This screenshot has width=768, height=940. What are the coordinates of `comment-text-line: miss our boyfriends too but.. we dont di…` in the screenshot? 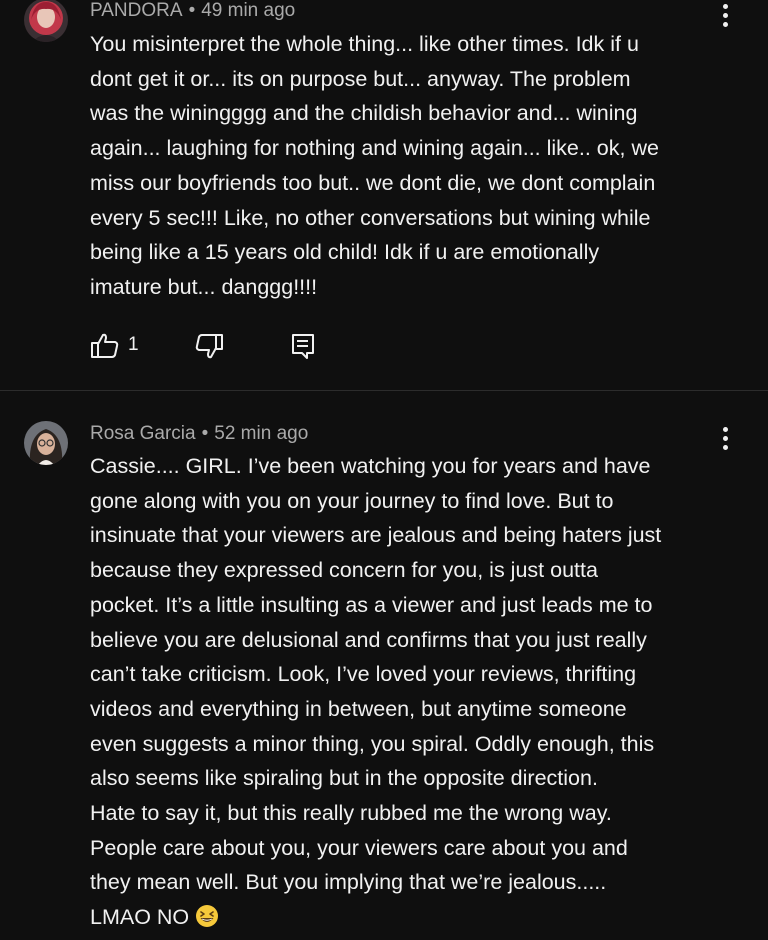 It's located at (373, 182).